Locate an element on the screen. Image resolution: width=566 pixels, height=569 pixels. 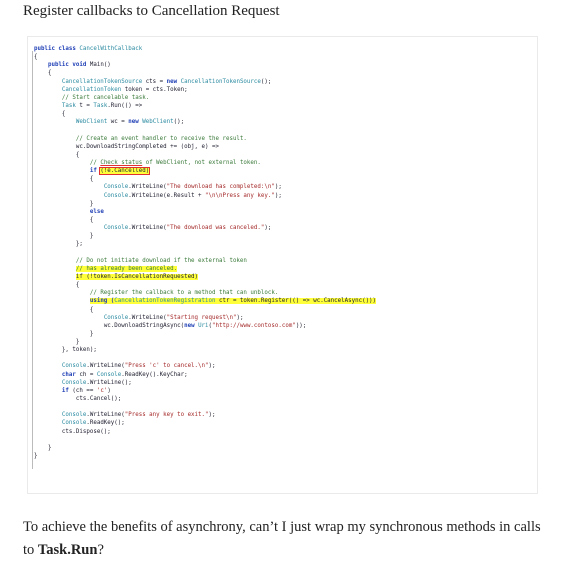
code-token: CancellationToken is located at coordinates (91, 89).